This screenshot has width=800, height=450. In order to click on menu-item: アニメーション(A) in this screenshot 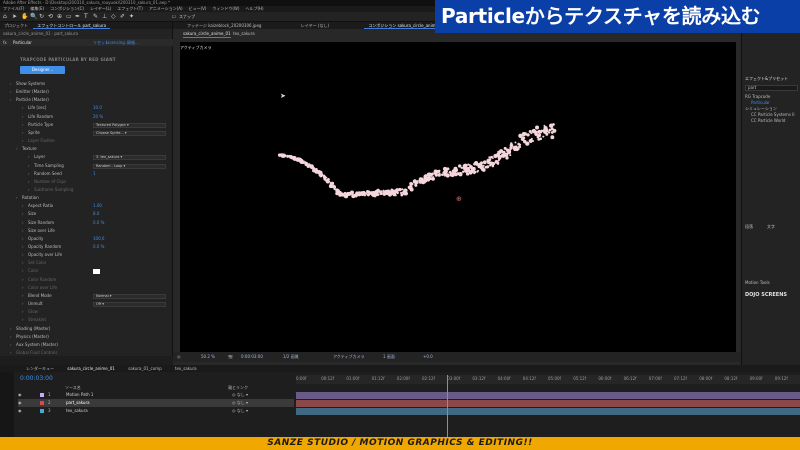, I will do `click(166, 8)`.